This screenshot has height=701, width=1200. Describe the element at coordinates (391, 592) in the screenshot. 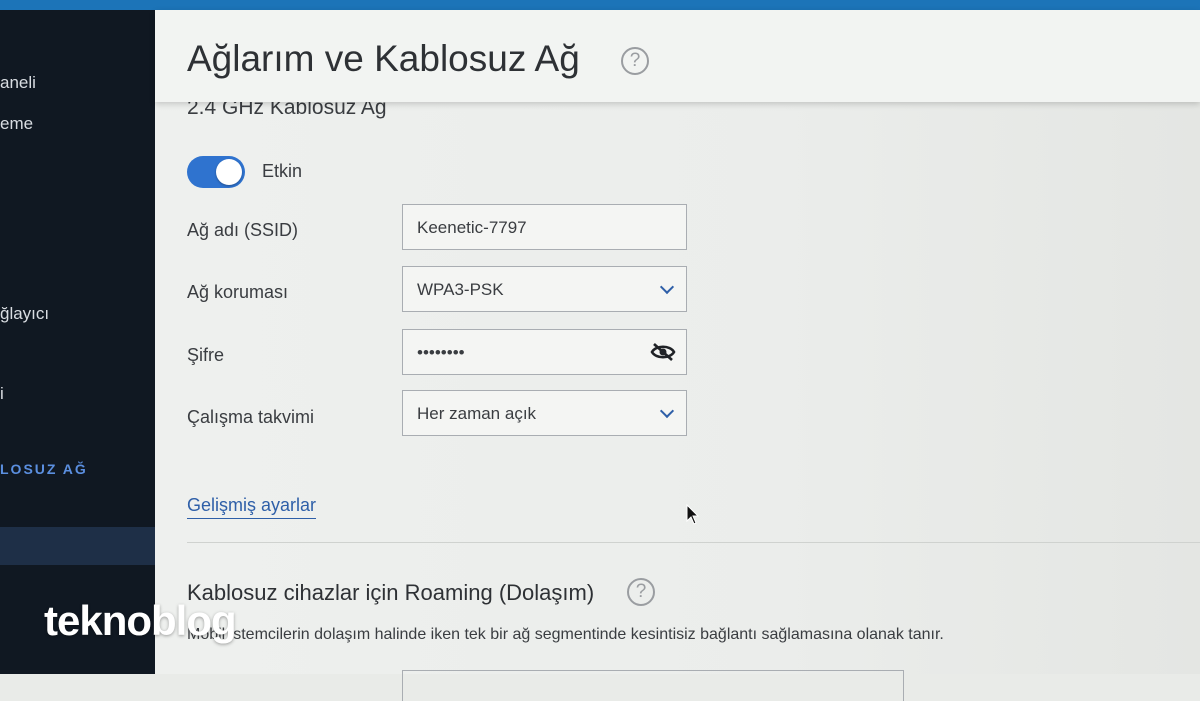

I see `roaming-title: Kablosuz cihazlar için Roaming (Dolaşım)` at that location.